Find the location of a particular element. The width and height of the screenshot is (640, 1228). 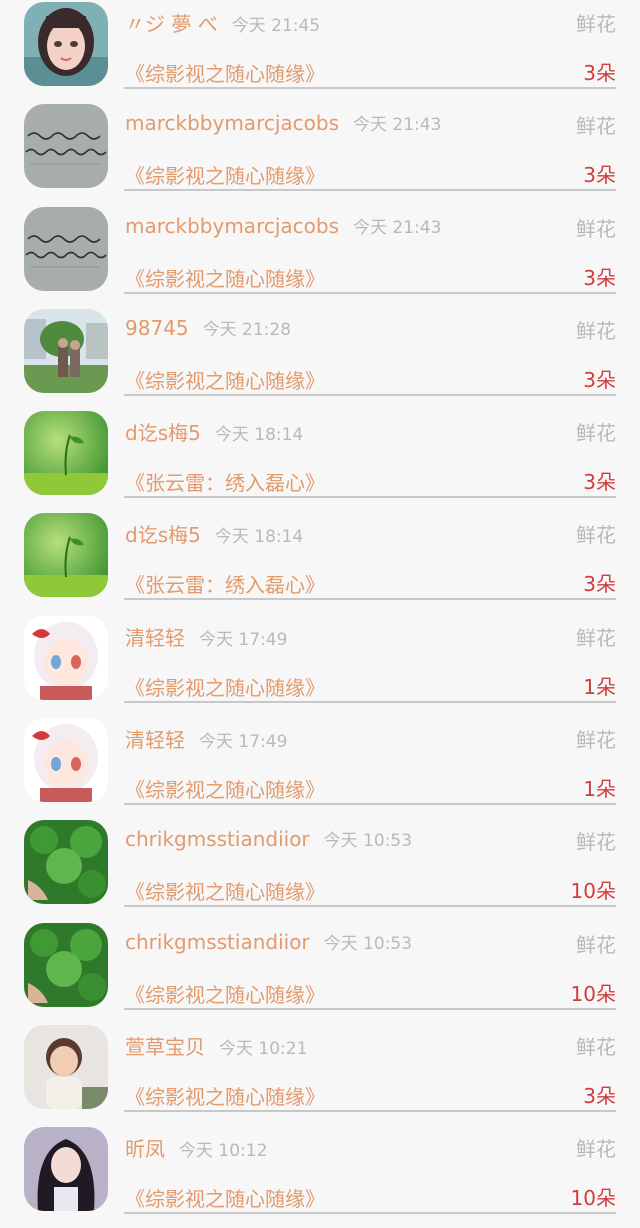

gift-record-row: 昕凤 今天 10:12 鲜花 《综影视之随心随缘》 10朵 is located at coordinates (320, 1176).